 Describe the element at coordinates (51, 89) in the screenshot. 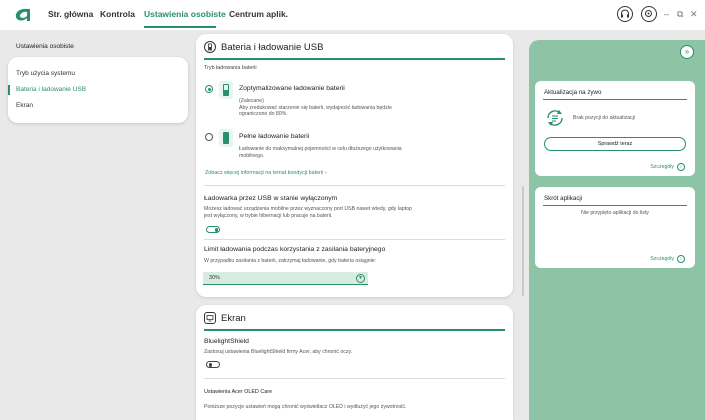

I see `sidebar-item-battery: Bateria i ładowanie USB` at that location.